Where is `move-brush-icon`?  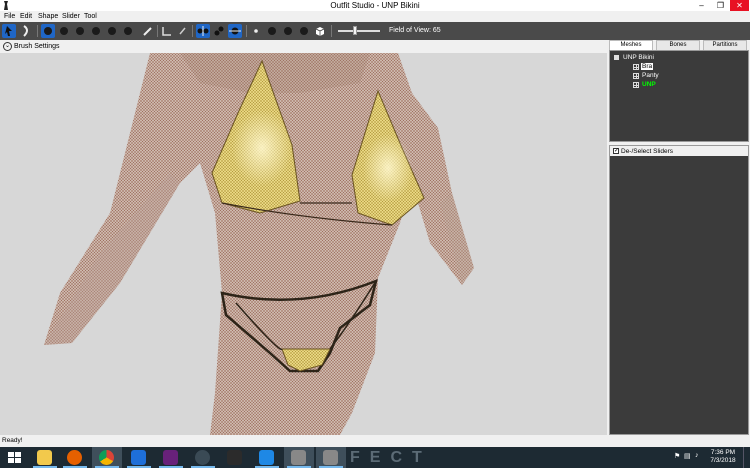 move-brush-icon is located at coordinates (96, 31).